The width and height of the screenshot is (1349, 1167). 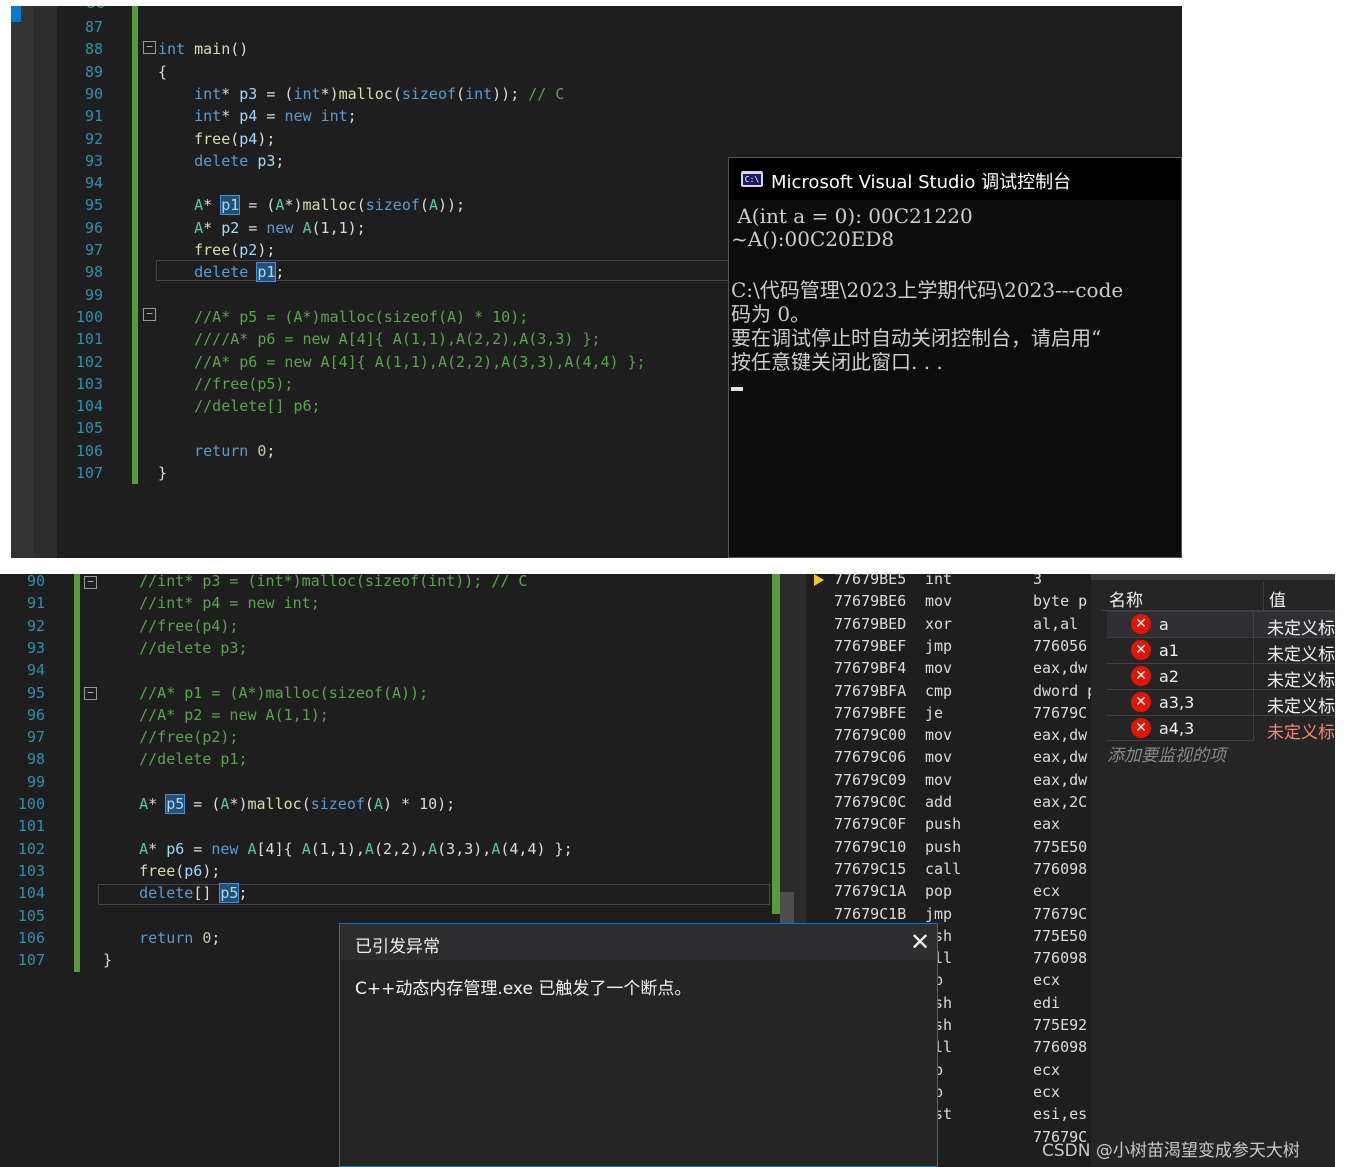 I want to click on code-line: //A* p1 = (A*)malloc(sizeof(A));, so click(x=265, y=693).